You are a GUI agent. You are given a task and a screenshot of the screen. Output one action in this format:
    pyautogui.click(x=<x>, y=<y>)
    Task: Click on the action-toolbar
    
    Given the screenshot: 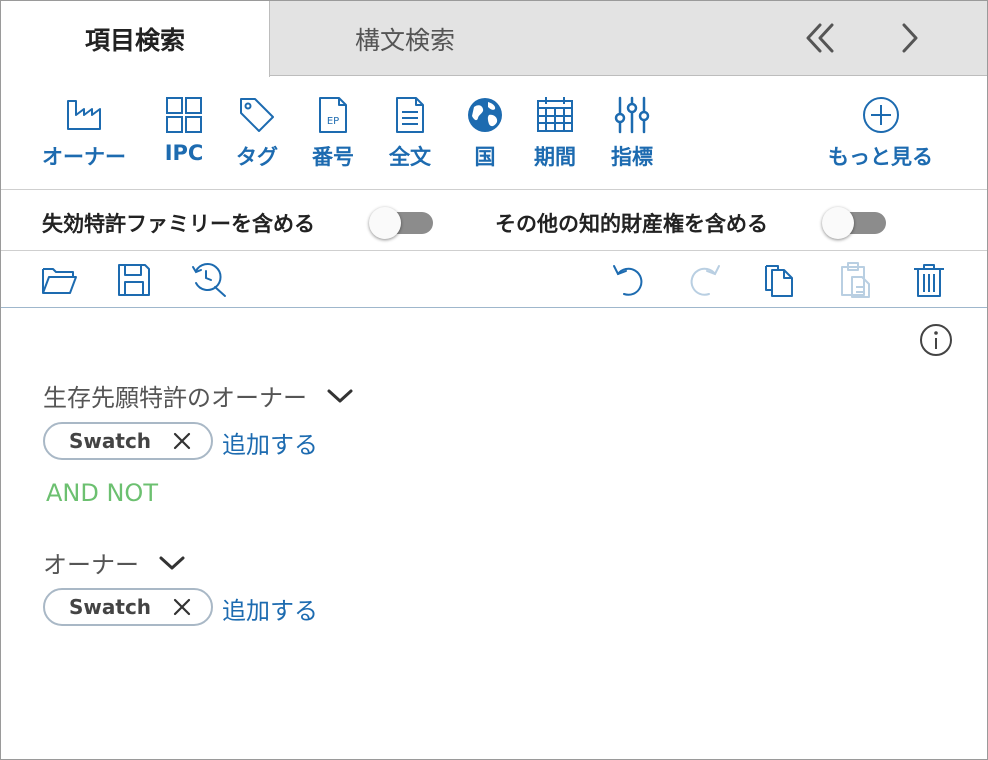 What is the action you would take?
    pyautogui.click(x=494, y=280)
    